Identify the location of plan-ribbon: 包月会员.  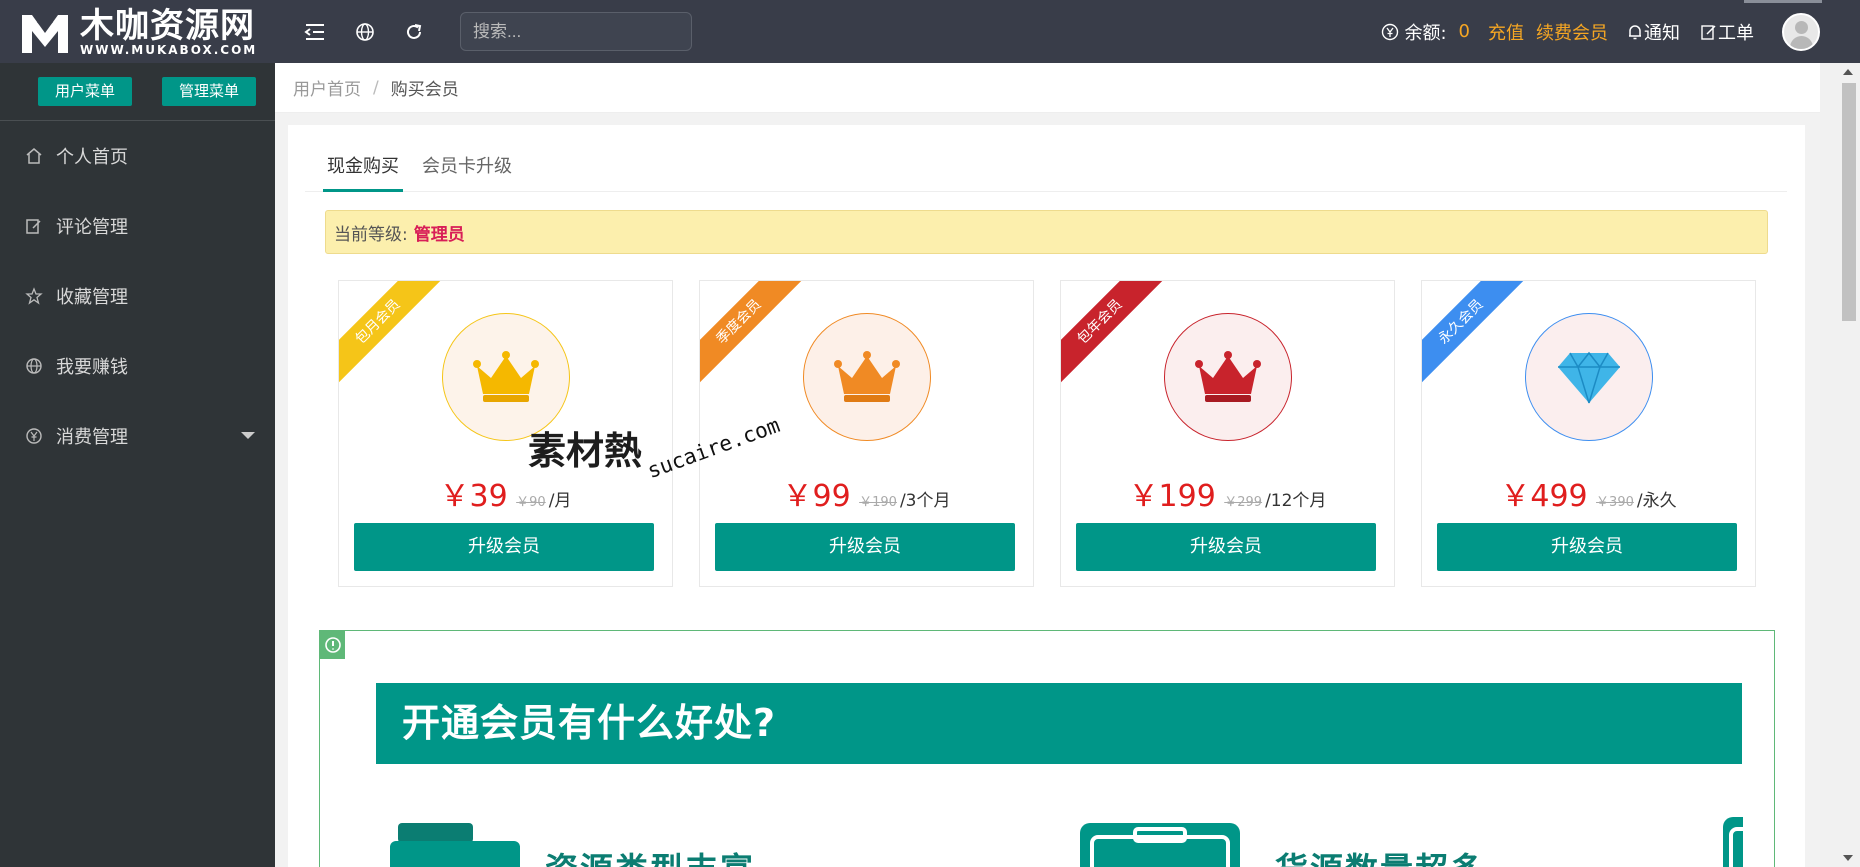
(394, 337).